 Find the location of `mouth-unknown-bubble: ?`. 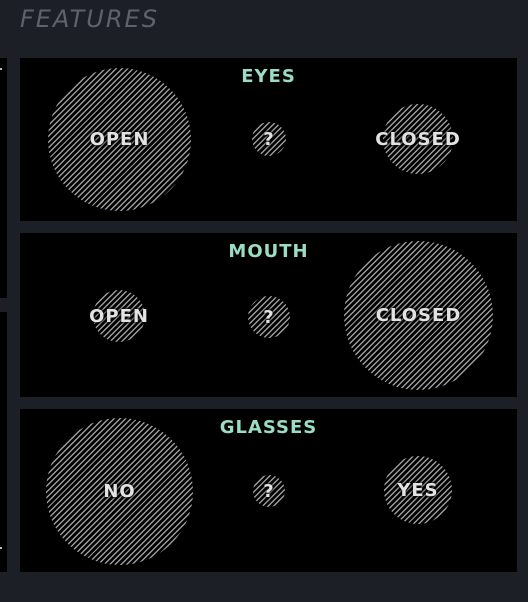

mouth-unknown-bubble: ? is located at coordinates (269, 317).